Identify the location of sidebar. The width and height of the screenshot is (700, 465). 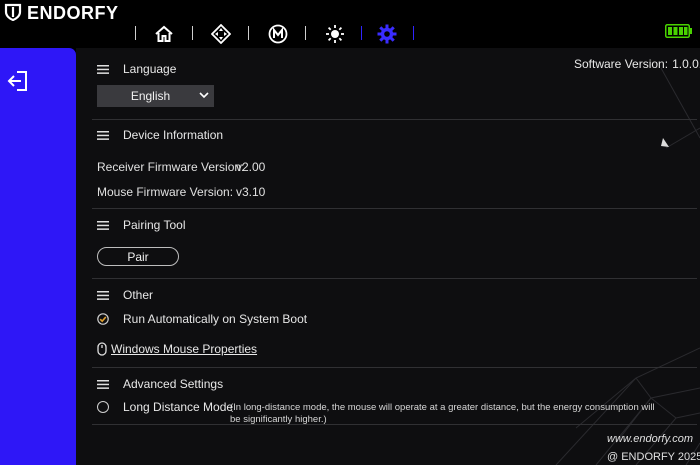
(38, 256).